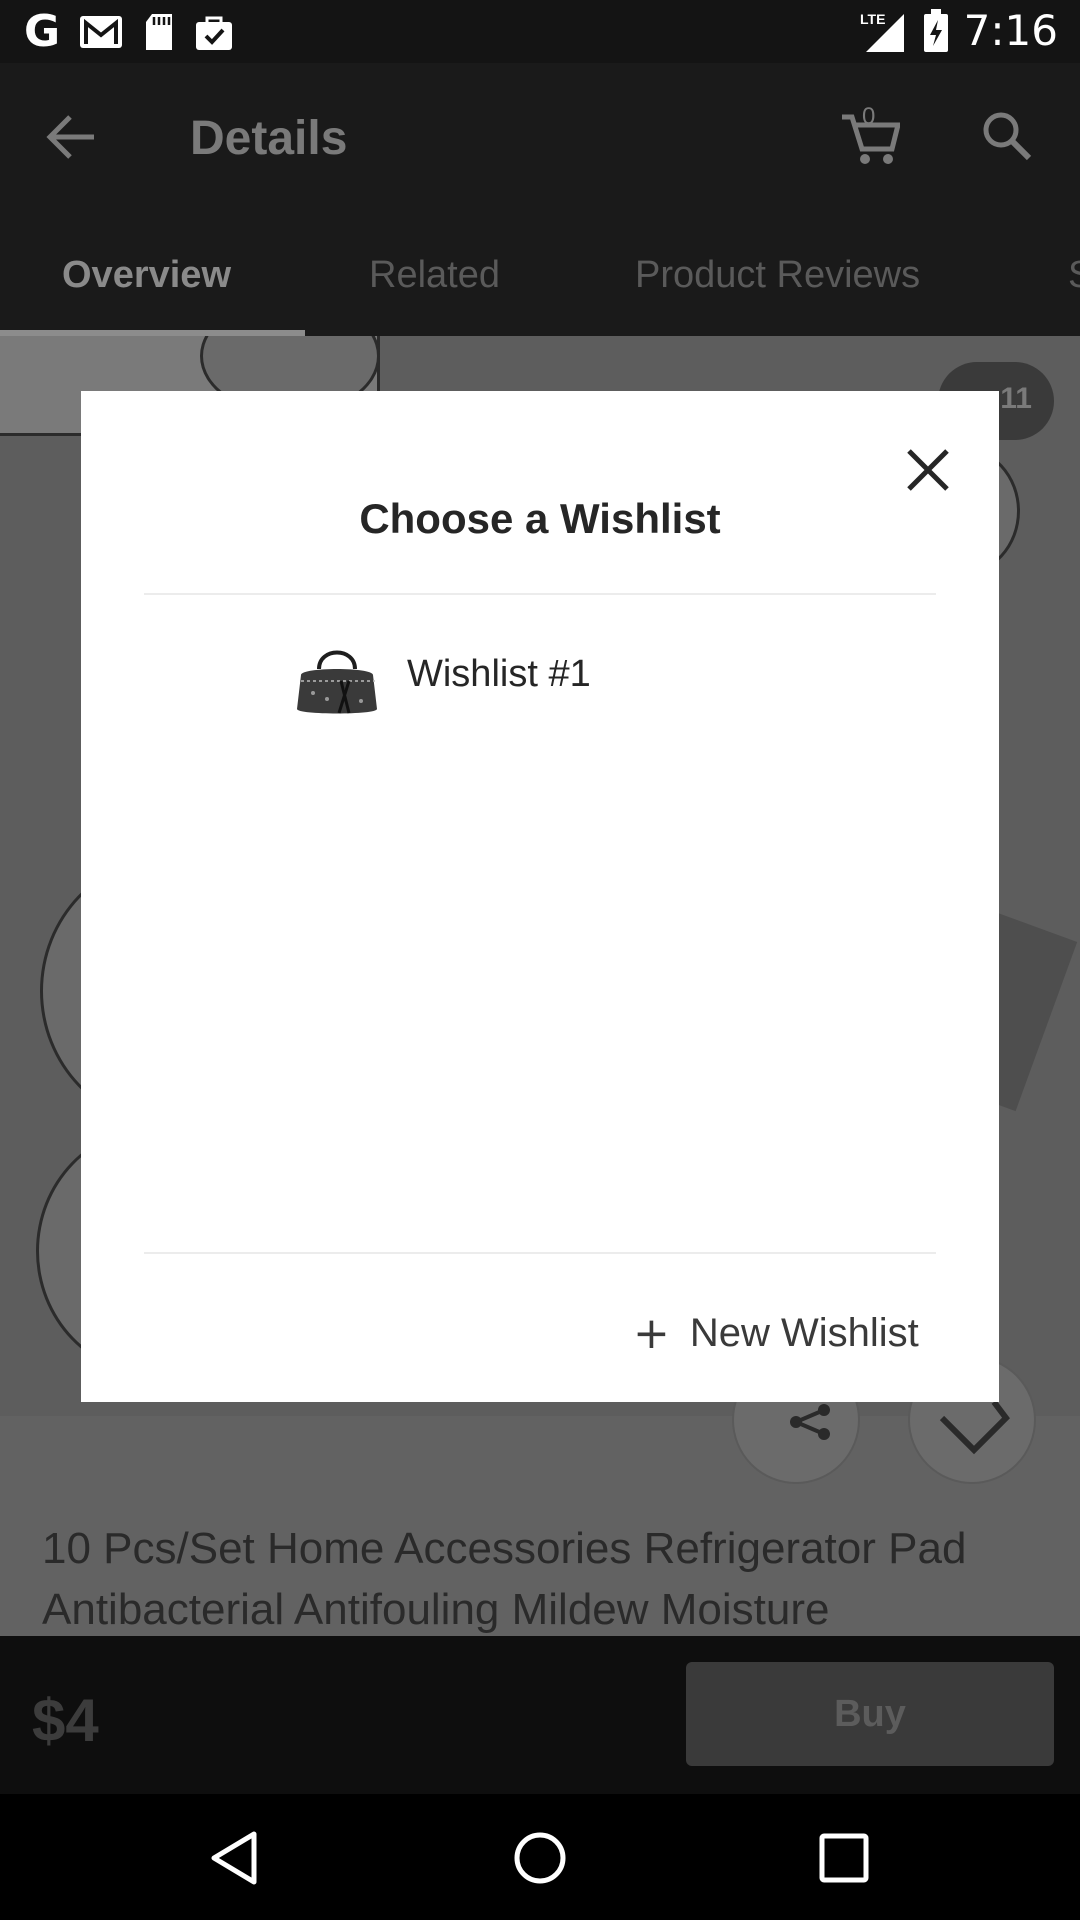 This screenshot has width=1080, height=1920. I want to click on close-icon, so click(928, 470).